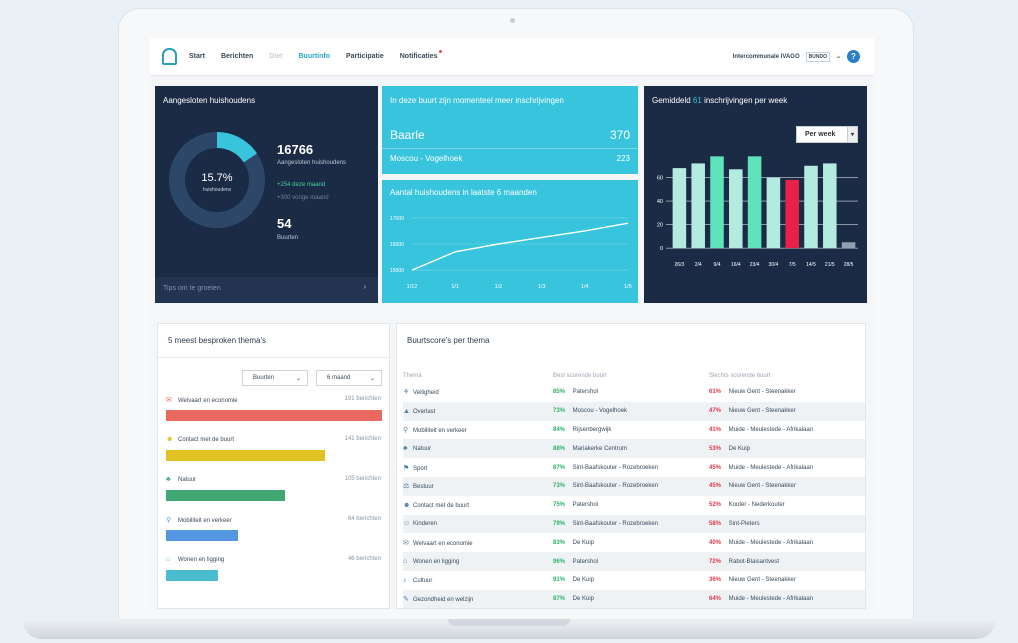  I want to click on worst-neighbourhood: Muide - Meulestede - Afrikalaan, so click(770, 429).